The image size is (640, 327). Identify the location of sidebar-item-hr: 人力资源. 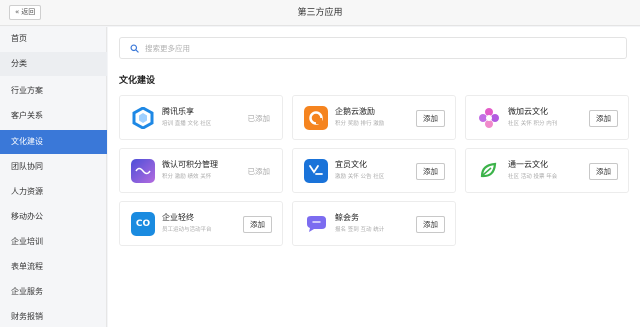
(53, 192).